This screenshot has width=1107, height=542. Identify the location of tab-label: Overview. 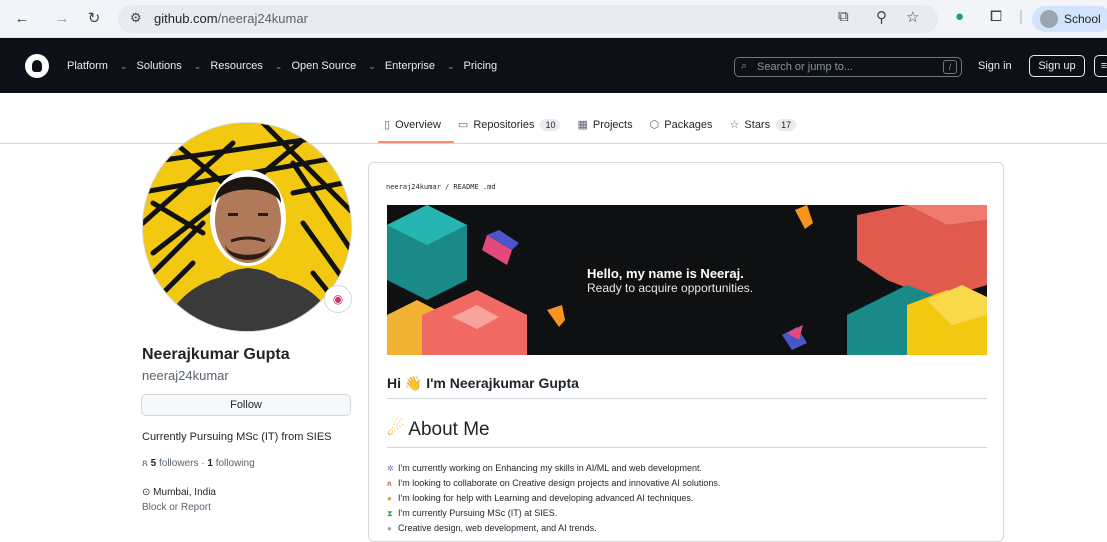
(418, 124).